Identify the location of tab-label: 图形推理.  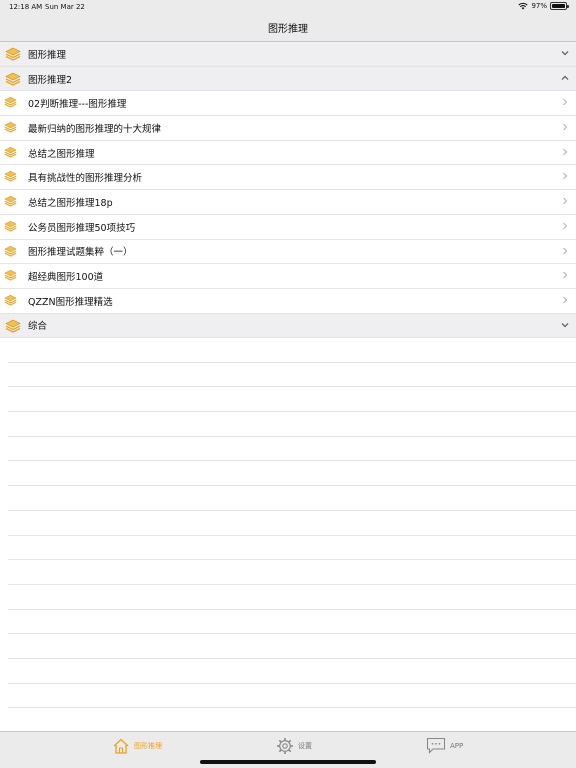
(148, 746).